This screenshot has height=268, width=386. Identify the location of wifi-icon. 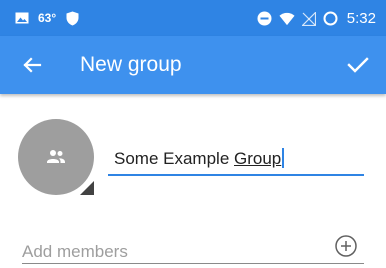
(287, 19).